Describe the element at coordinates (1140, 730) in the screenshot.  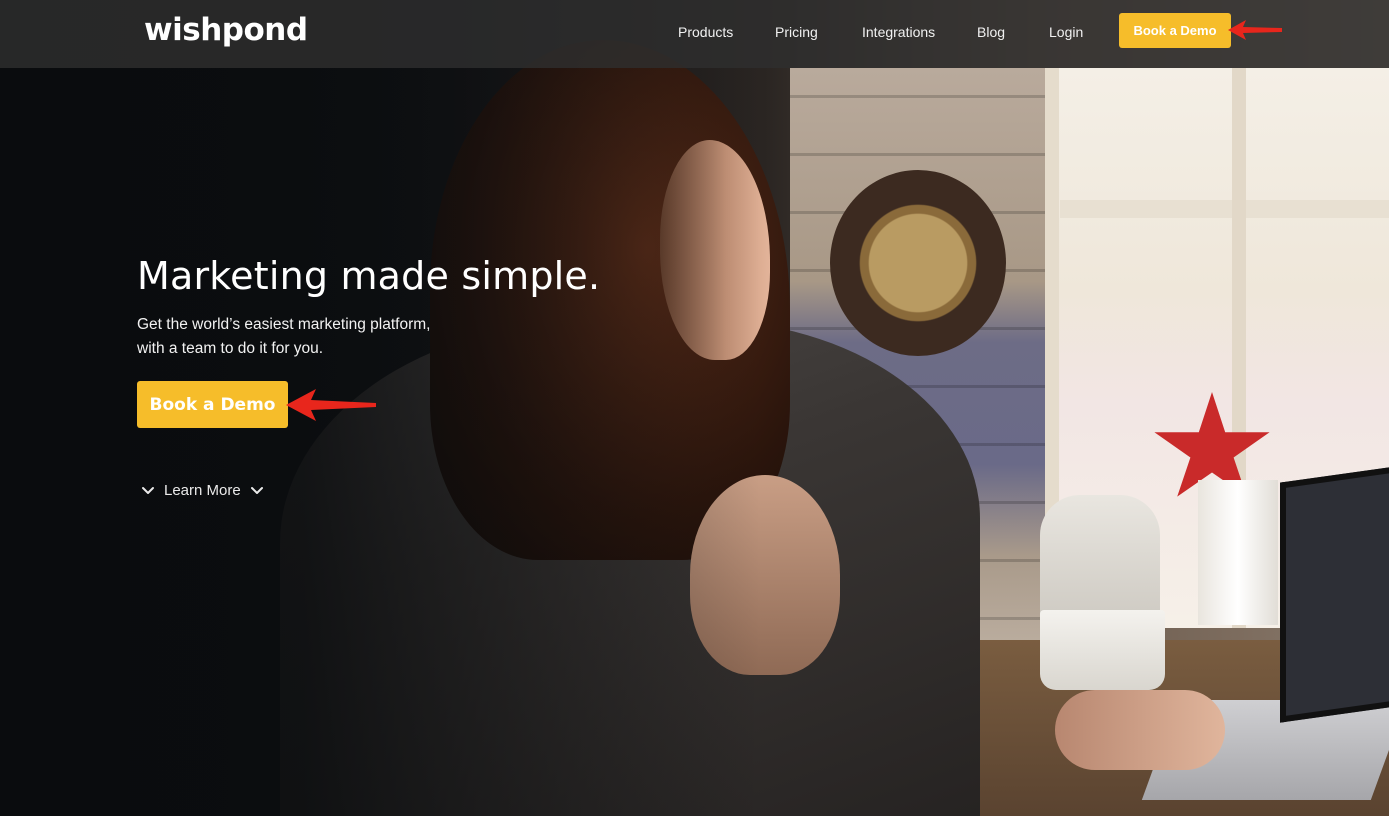
I see `person-hand-image` at that location.